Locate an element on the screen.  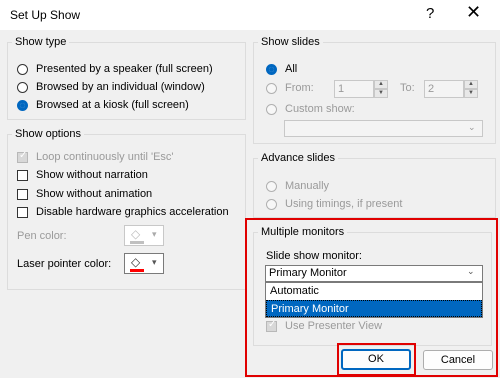
monitor-dropdown-list: Automatic Primary Monitor is located at coordinates (374, 300).